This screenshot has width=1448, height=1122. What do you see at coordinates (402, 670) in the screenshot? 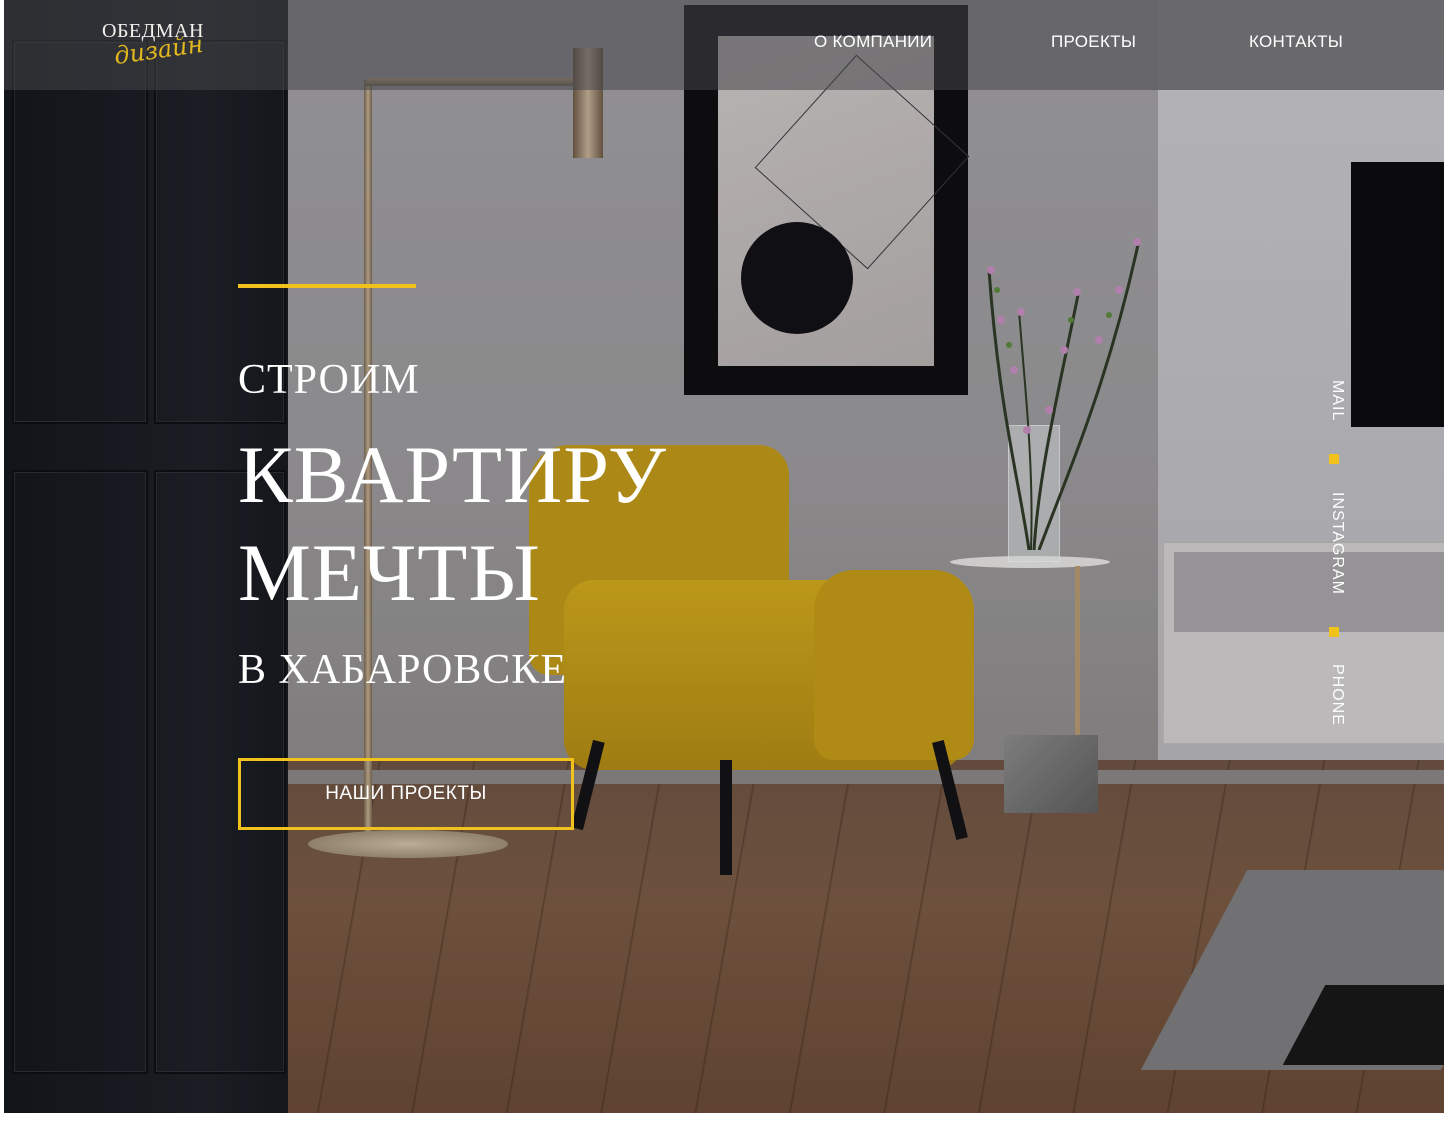
I see `hero-line-4: В ХАБАРОВСКЕ` at bounding box center [402, 670].